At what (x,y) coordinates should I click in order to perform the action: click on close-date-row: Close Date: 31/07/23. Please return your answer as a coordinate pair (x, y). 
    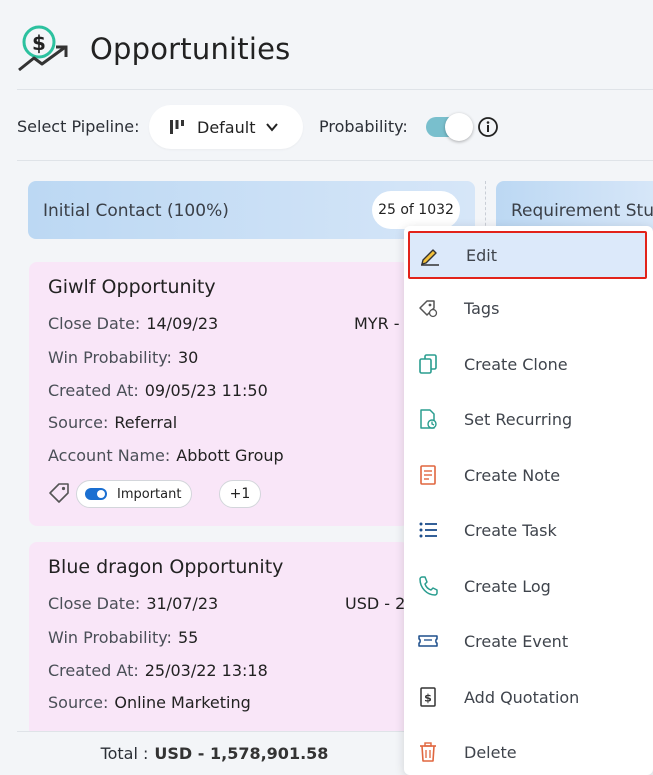
    Looking at the image, I should click on (133, 603).